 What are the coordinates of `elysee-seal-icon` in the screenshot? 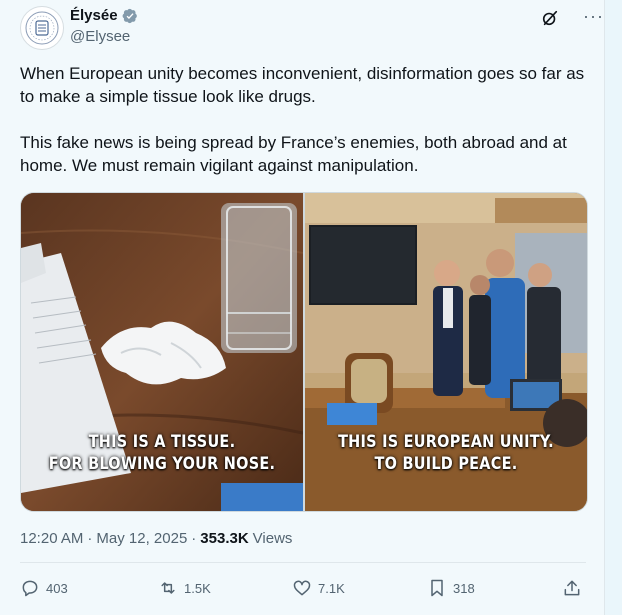 It's located at (42, 28).